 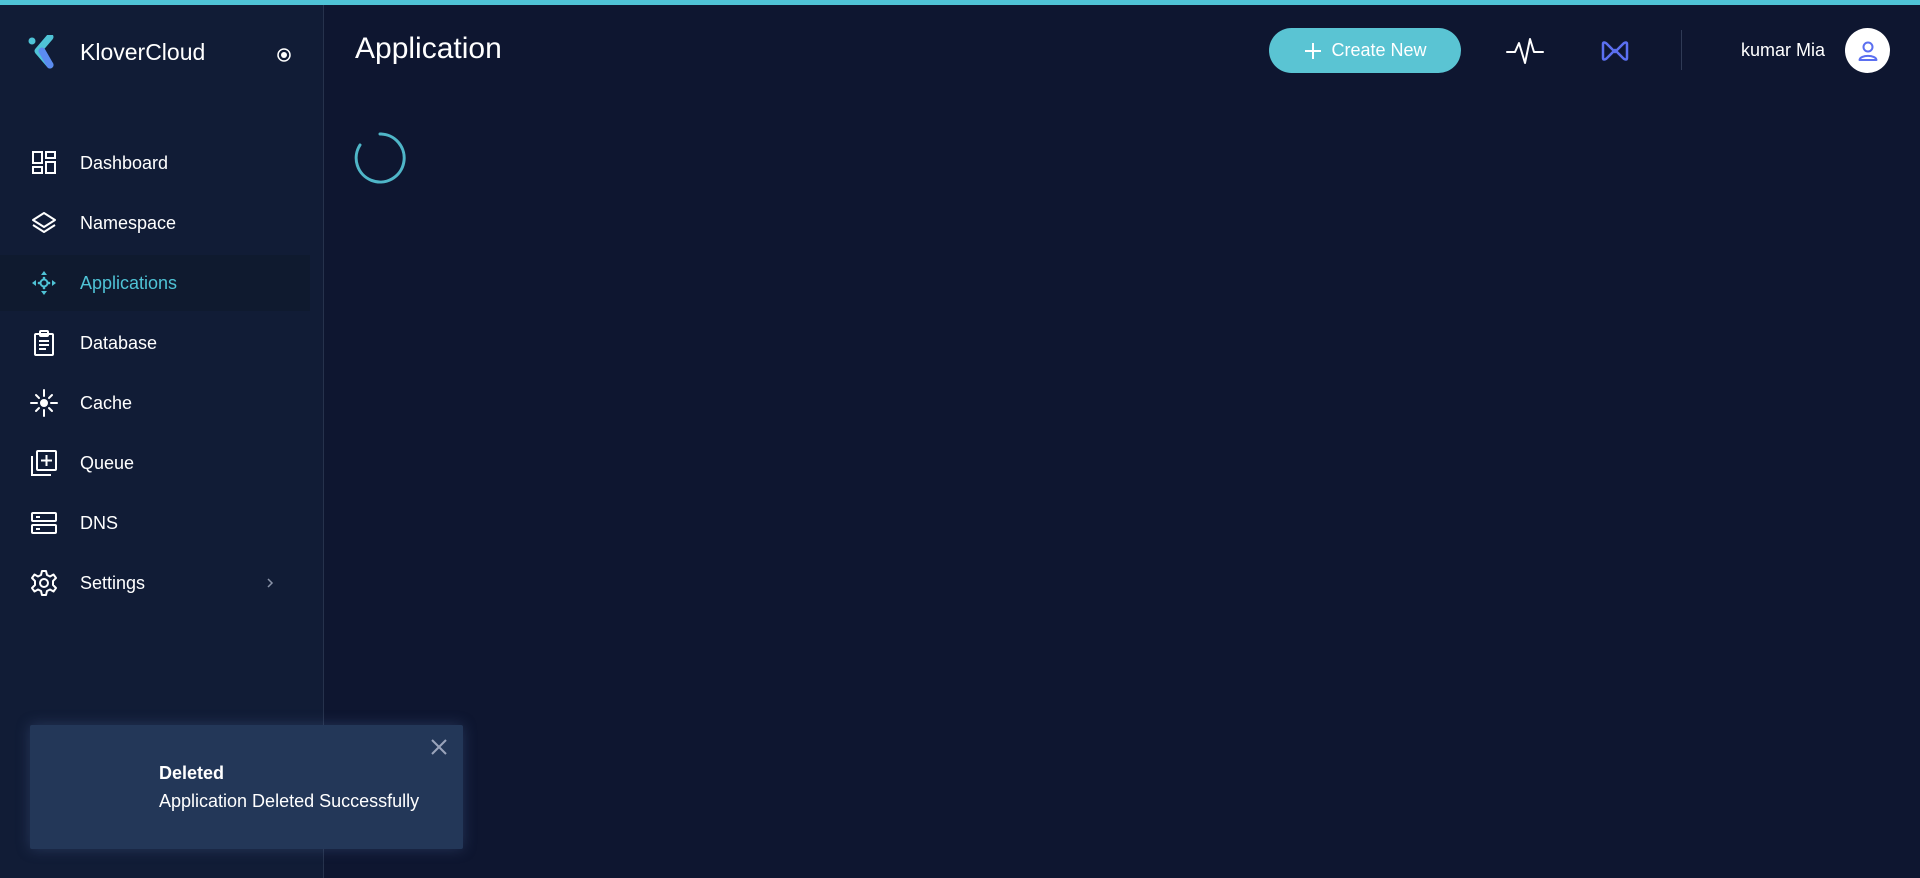 I want to click on dashboard-icon, so click(x=44, y=163).